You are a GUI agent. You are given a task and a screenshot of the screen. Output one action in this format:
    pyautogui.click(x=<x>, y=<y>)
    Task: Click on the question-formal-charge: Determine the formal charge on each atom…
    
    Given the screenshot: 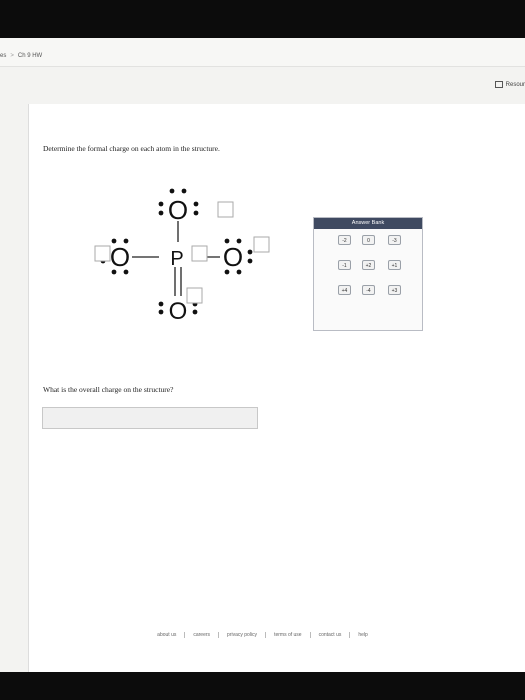 What is the action you would take?
    pyautogui.click(x=131, y=148)
    